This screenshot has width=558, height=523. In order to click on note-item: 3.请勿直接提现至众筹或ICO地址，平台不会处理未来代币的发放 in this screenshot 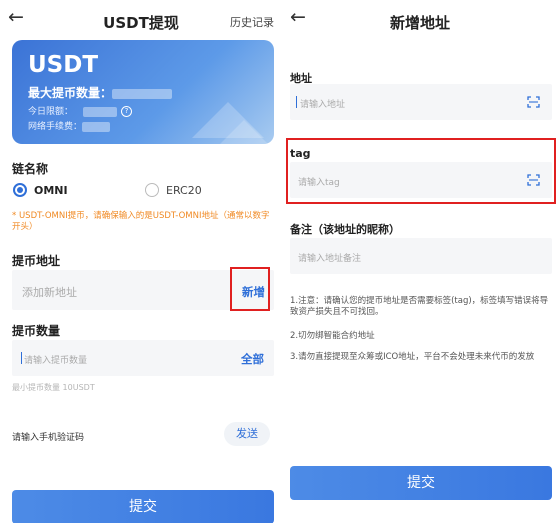, I will do `click(412, 357)`.